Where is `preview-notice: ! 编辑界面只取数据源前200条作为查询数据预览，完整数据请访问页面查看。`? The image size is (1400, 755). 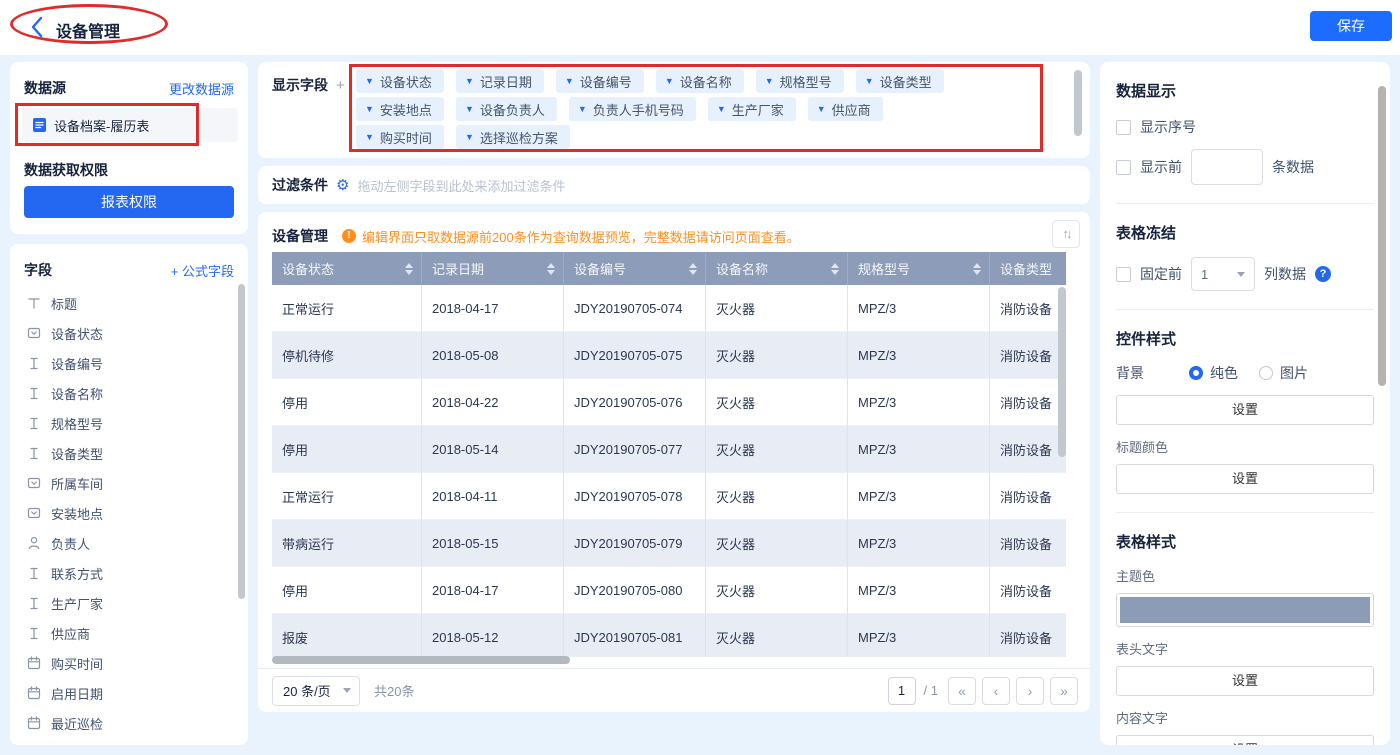 preview-notice: ! 编辑界面只取数据源前200条作为查询数据预览，完整数据请访问页面查看。 is located at coordinates (571, 236).